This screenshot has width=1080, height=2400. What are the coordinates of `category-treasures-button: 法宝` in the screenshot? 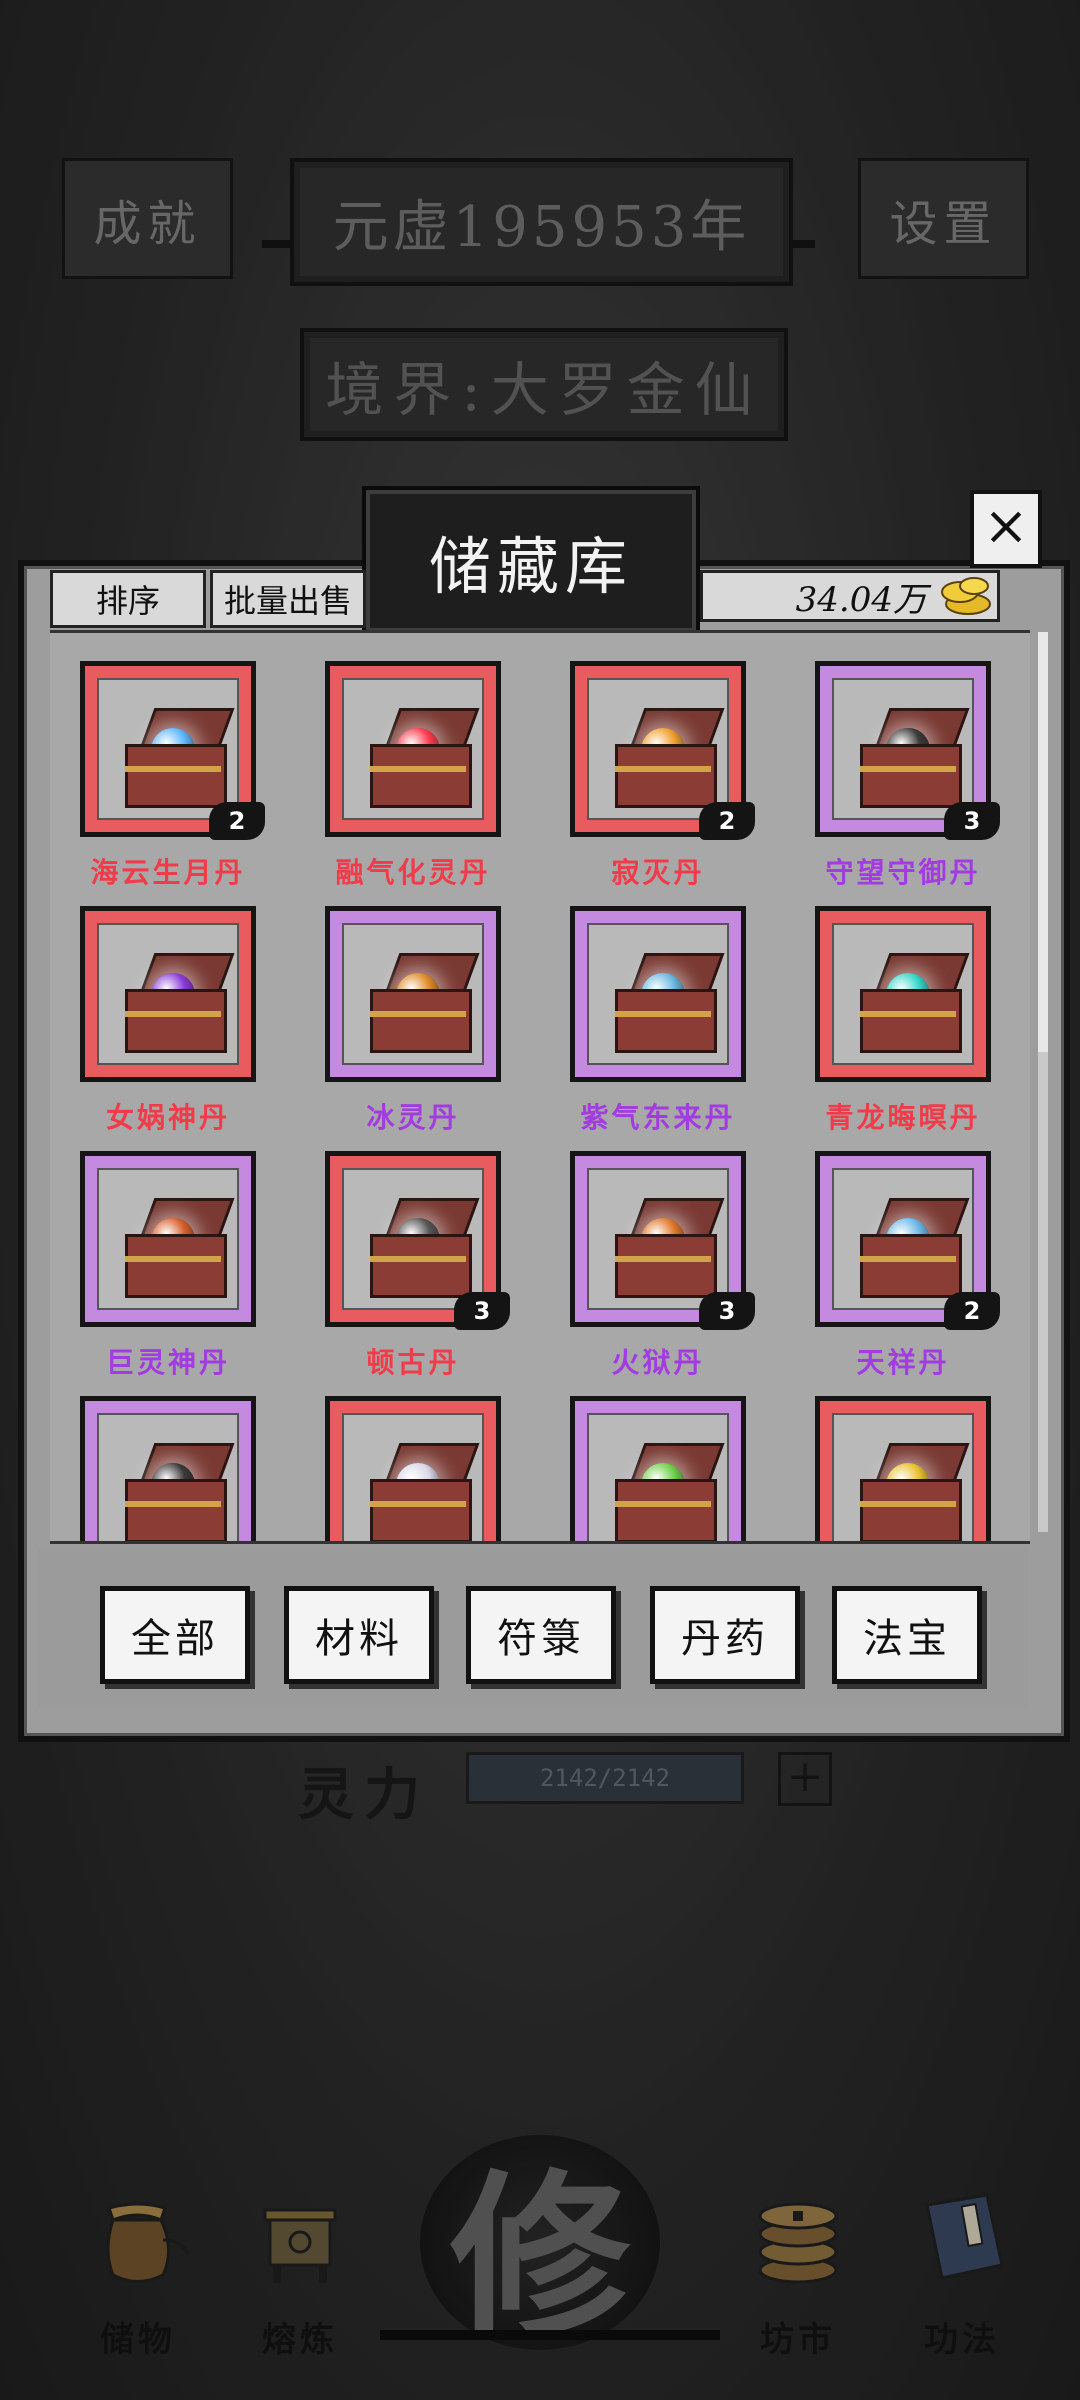 It's located at (907, 1635).